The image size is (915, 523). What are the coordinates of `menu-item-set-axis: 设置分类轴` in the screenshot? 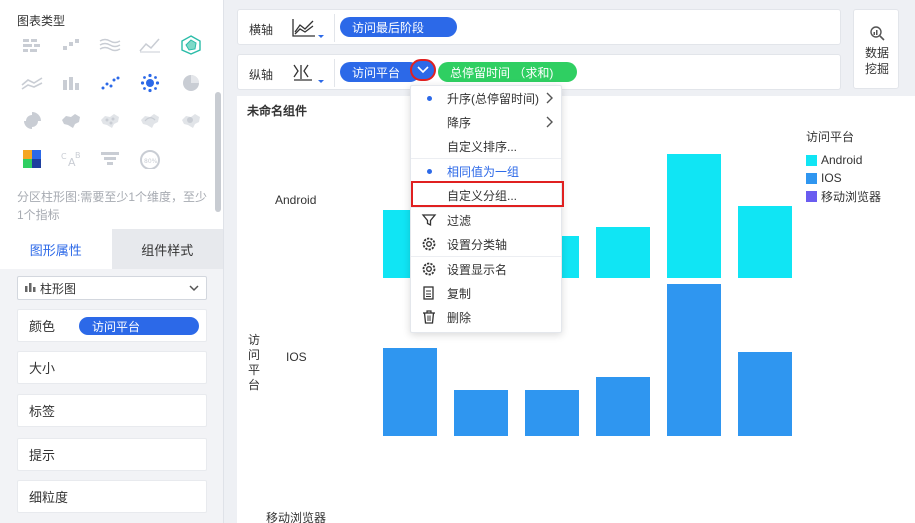 It's located at (486, 244).